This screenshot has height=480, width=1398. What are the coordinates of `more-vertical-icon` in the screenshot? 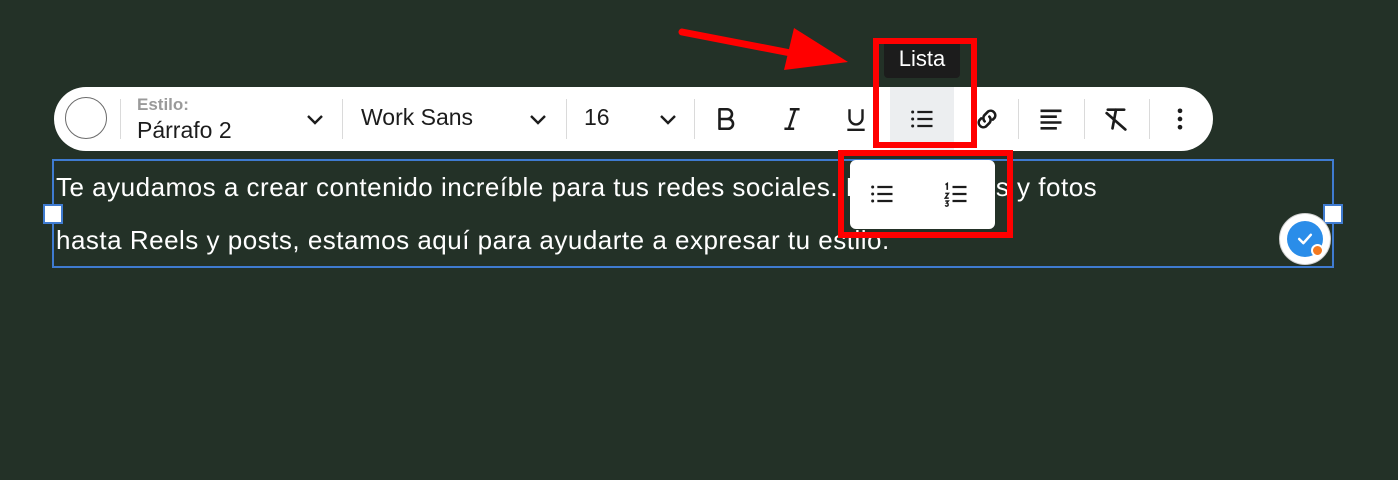 It's located at (1180, 119).